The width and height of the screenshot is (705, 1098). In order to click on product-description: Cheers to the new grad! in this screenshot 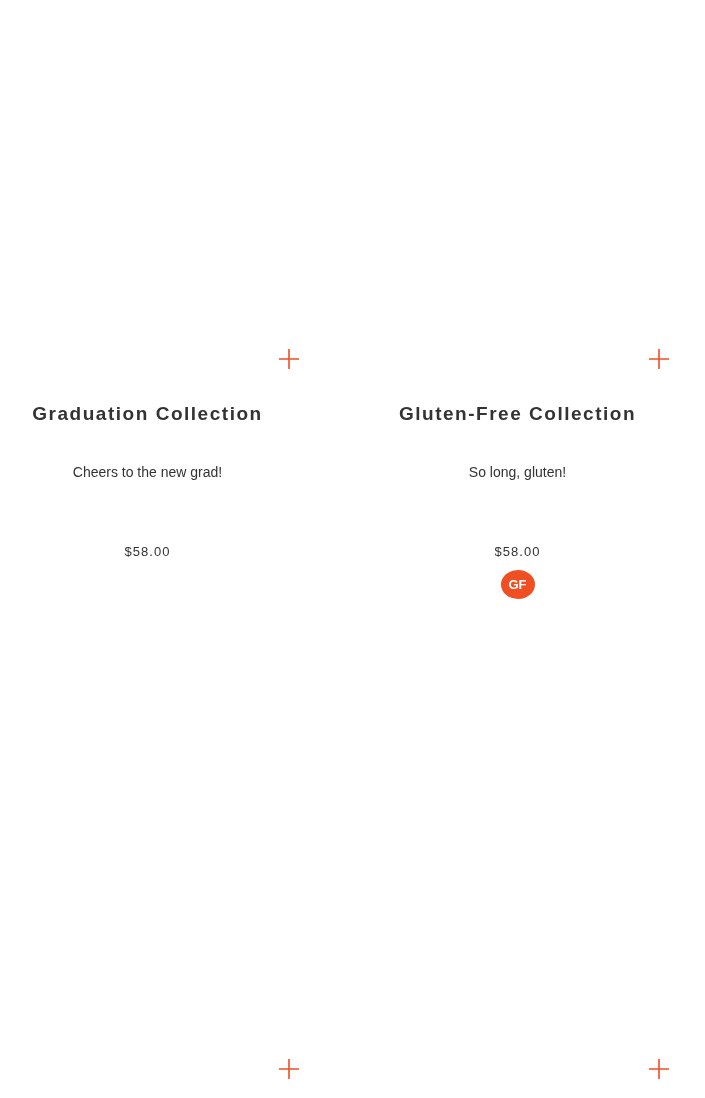, I will do `click(147, 472)`.